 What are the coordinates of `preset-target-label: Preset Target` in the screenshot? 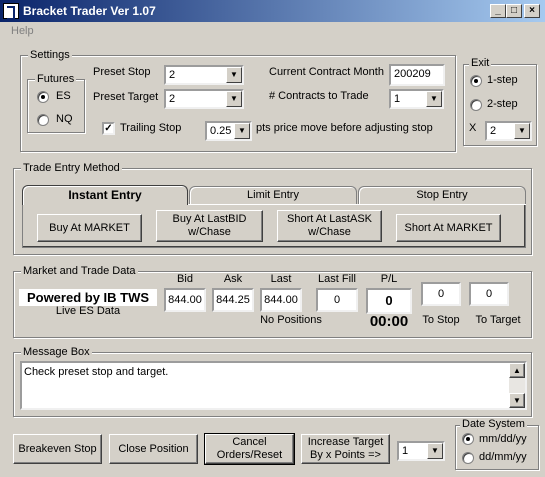 It's located at (126, 97).